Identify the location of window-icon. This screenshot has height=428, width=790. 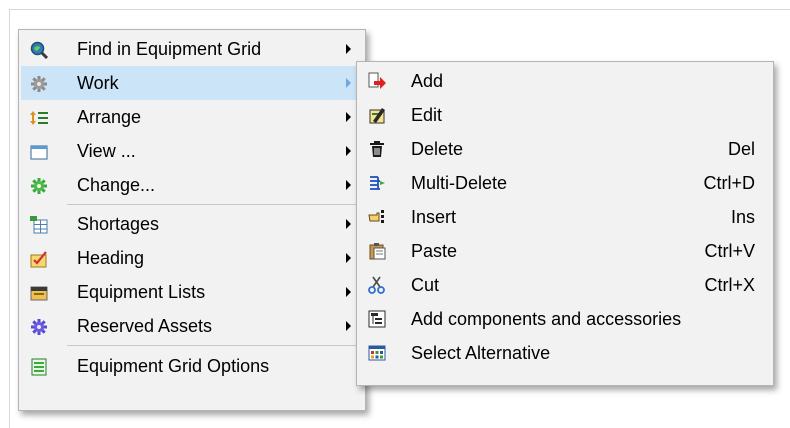
(39, 152).